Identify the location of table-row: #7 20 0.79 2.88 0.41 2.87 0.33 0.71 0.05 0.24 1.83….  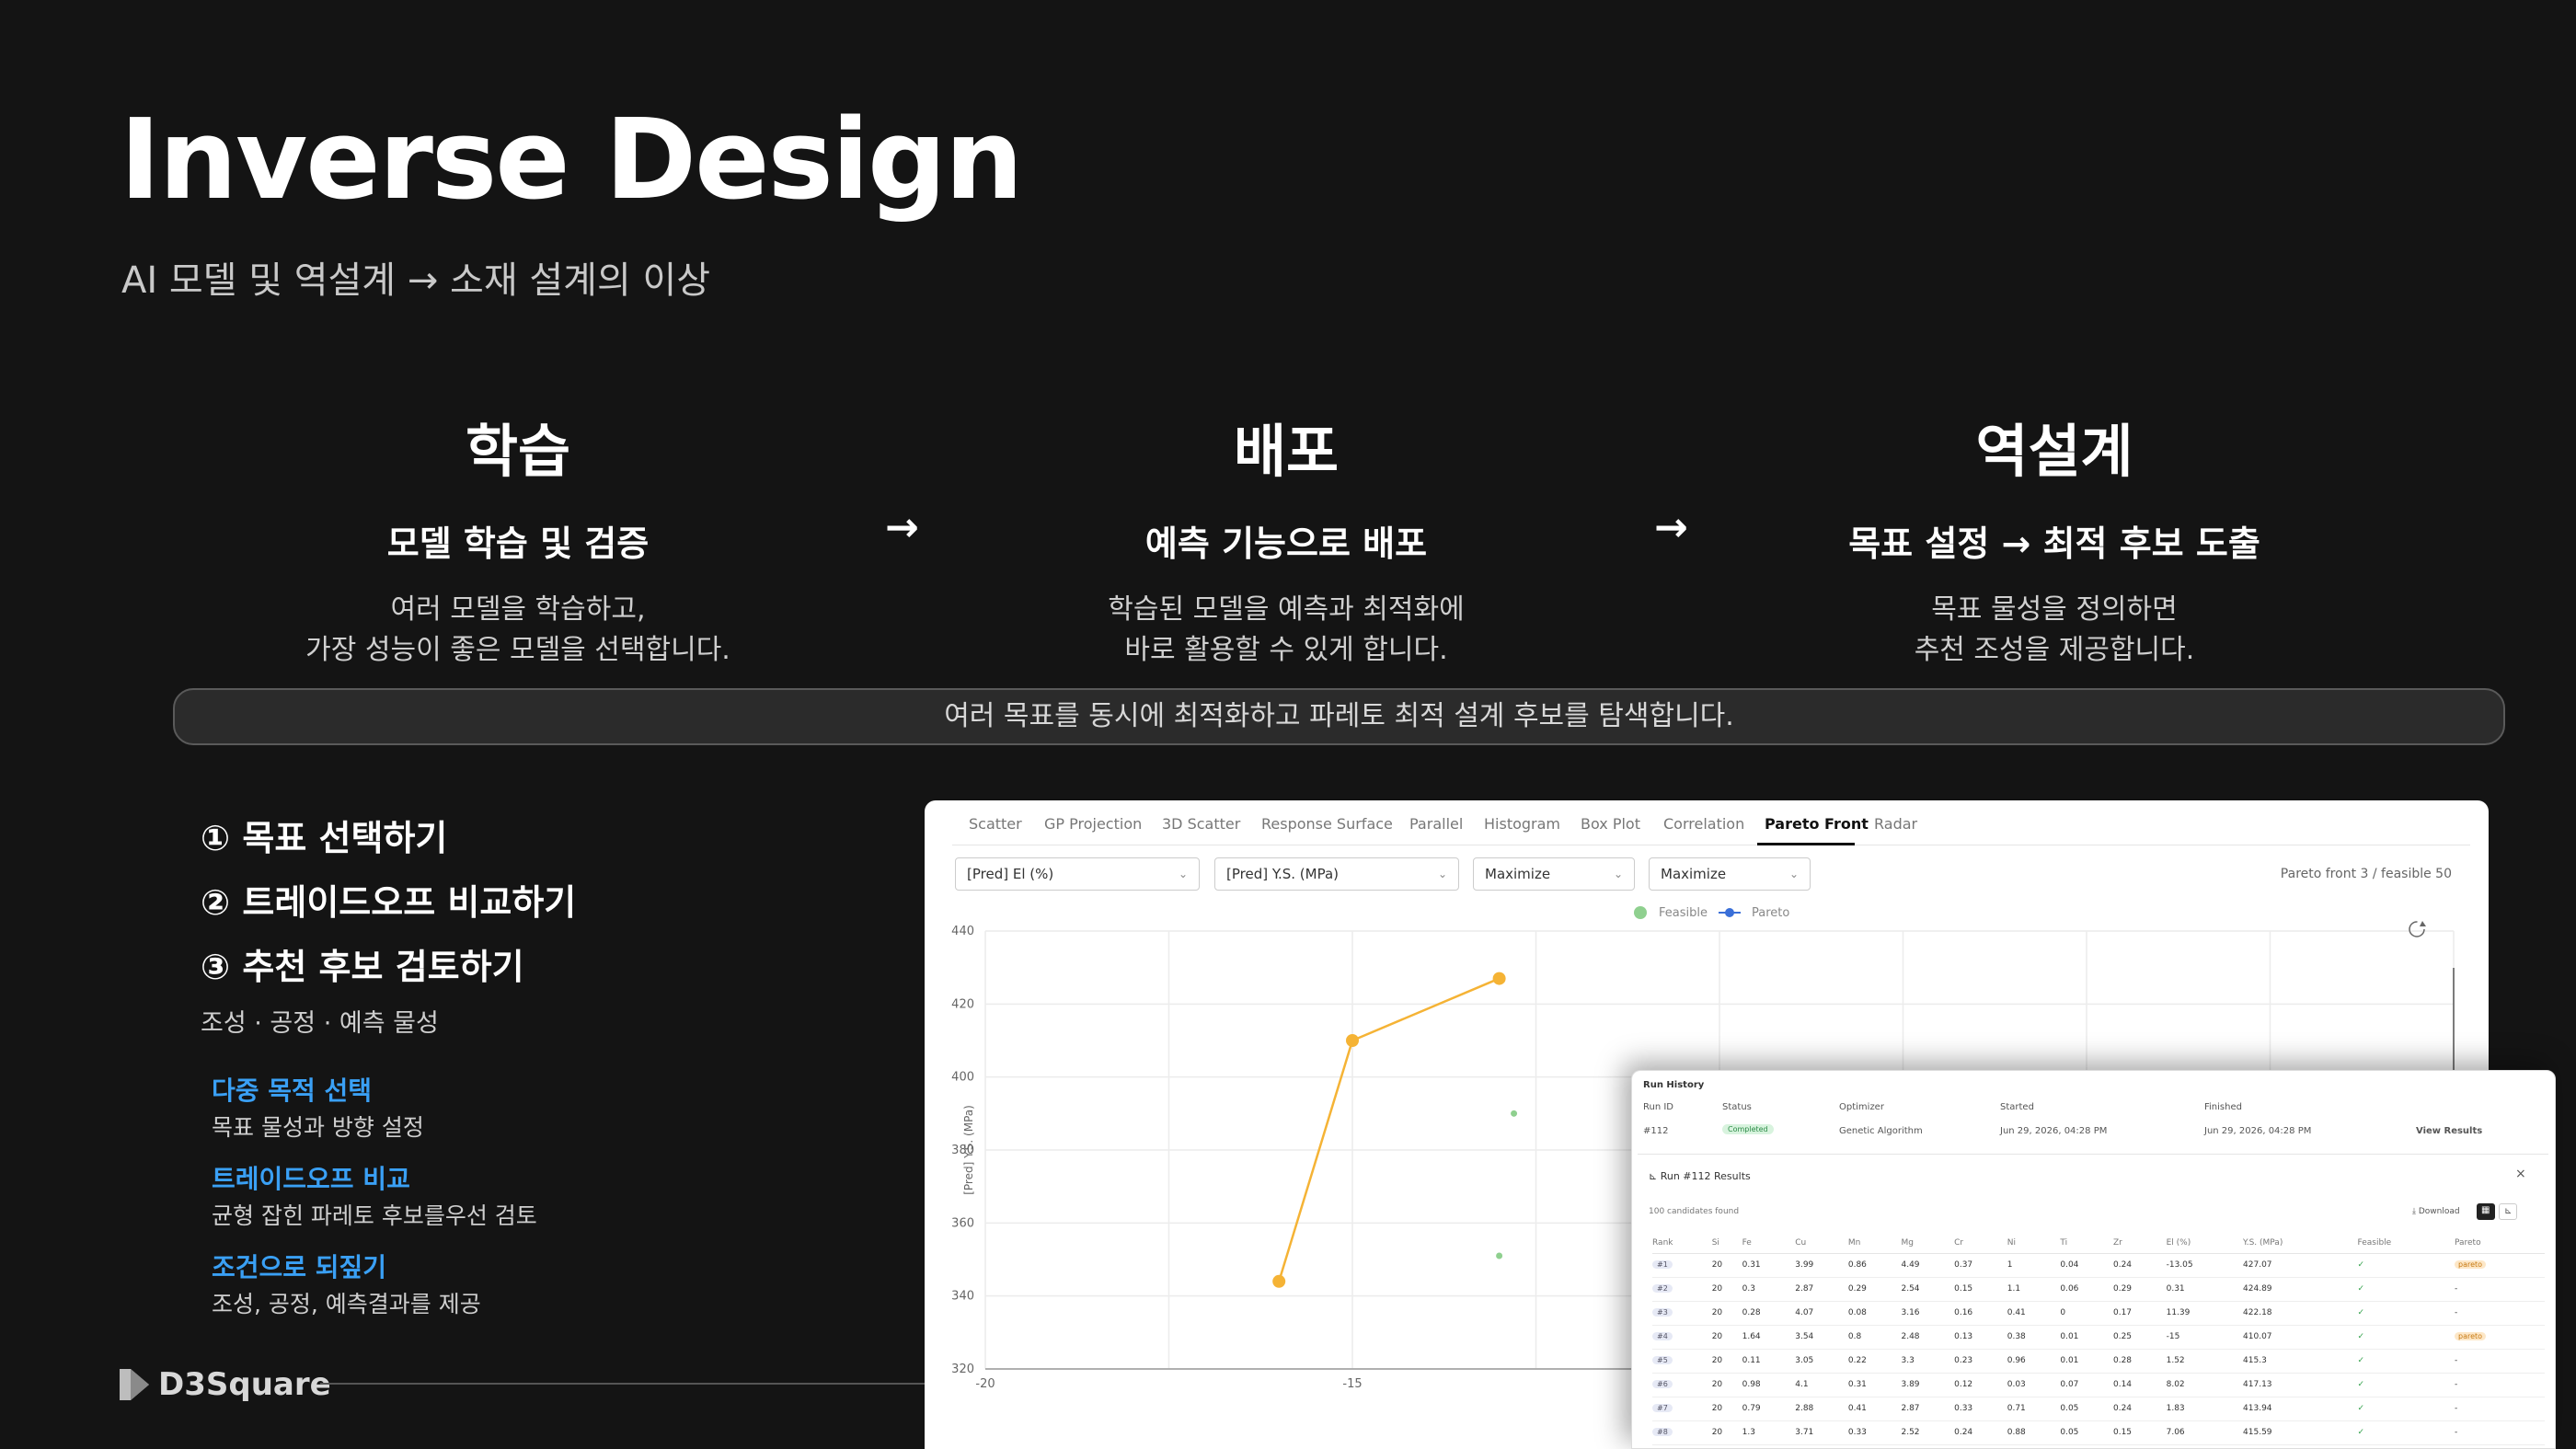
(2098, 1409).